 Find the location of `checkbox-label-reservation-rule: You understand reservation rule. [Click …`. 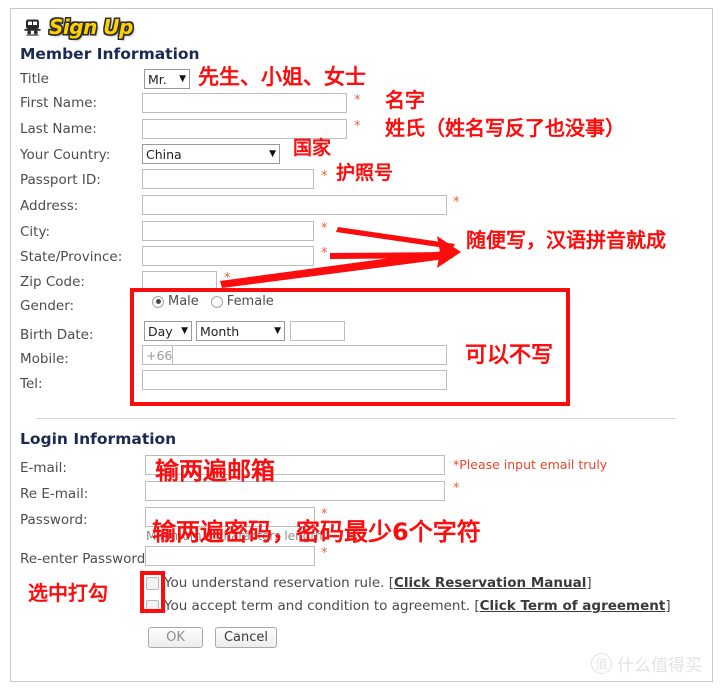

checkbox-label-reservation-rule: You understand reservation rule. [Click … is located at coordinates (378, 583).